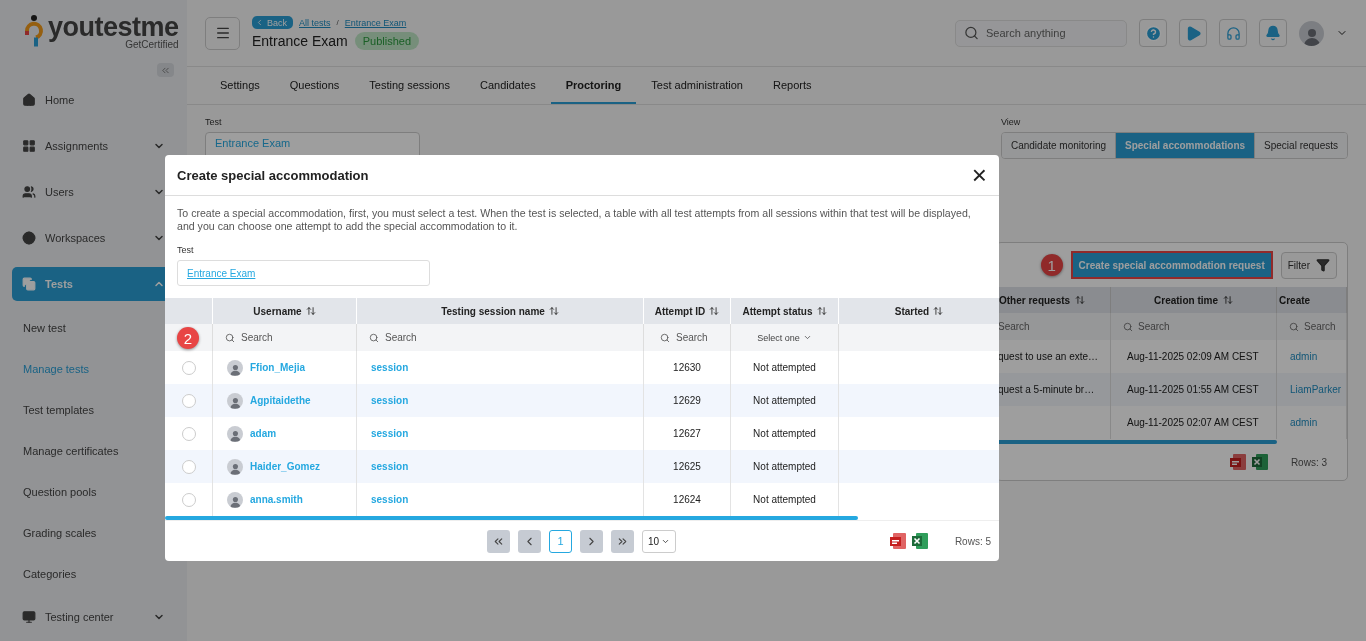 Image resolution: width=1366 pixels, height=641 pixels. Describe the element at coordinates (29, 146) in the screenshot. I see `grid-icon` at that location.